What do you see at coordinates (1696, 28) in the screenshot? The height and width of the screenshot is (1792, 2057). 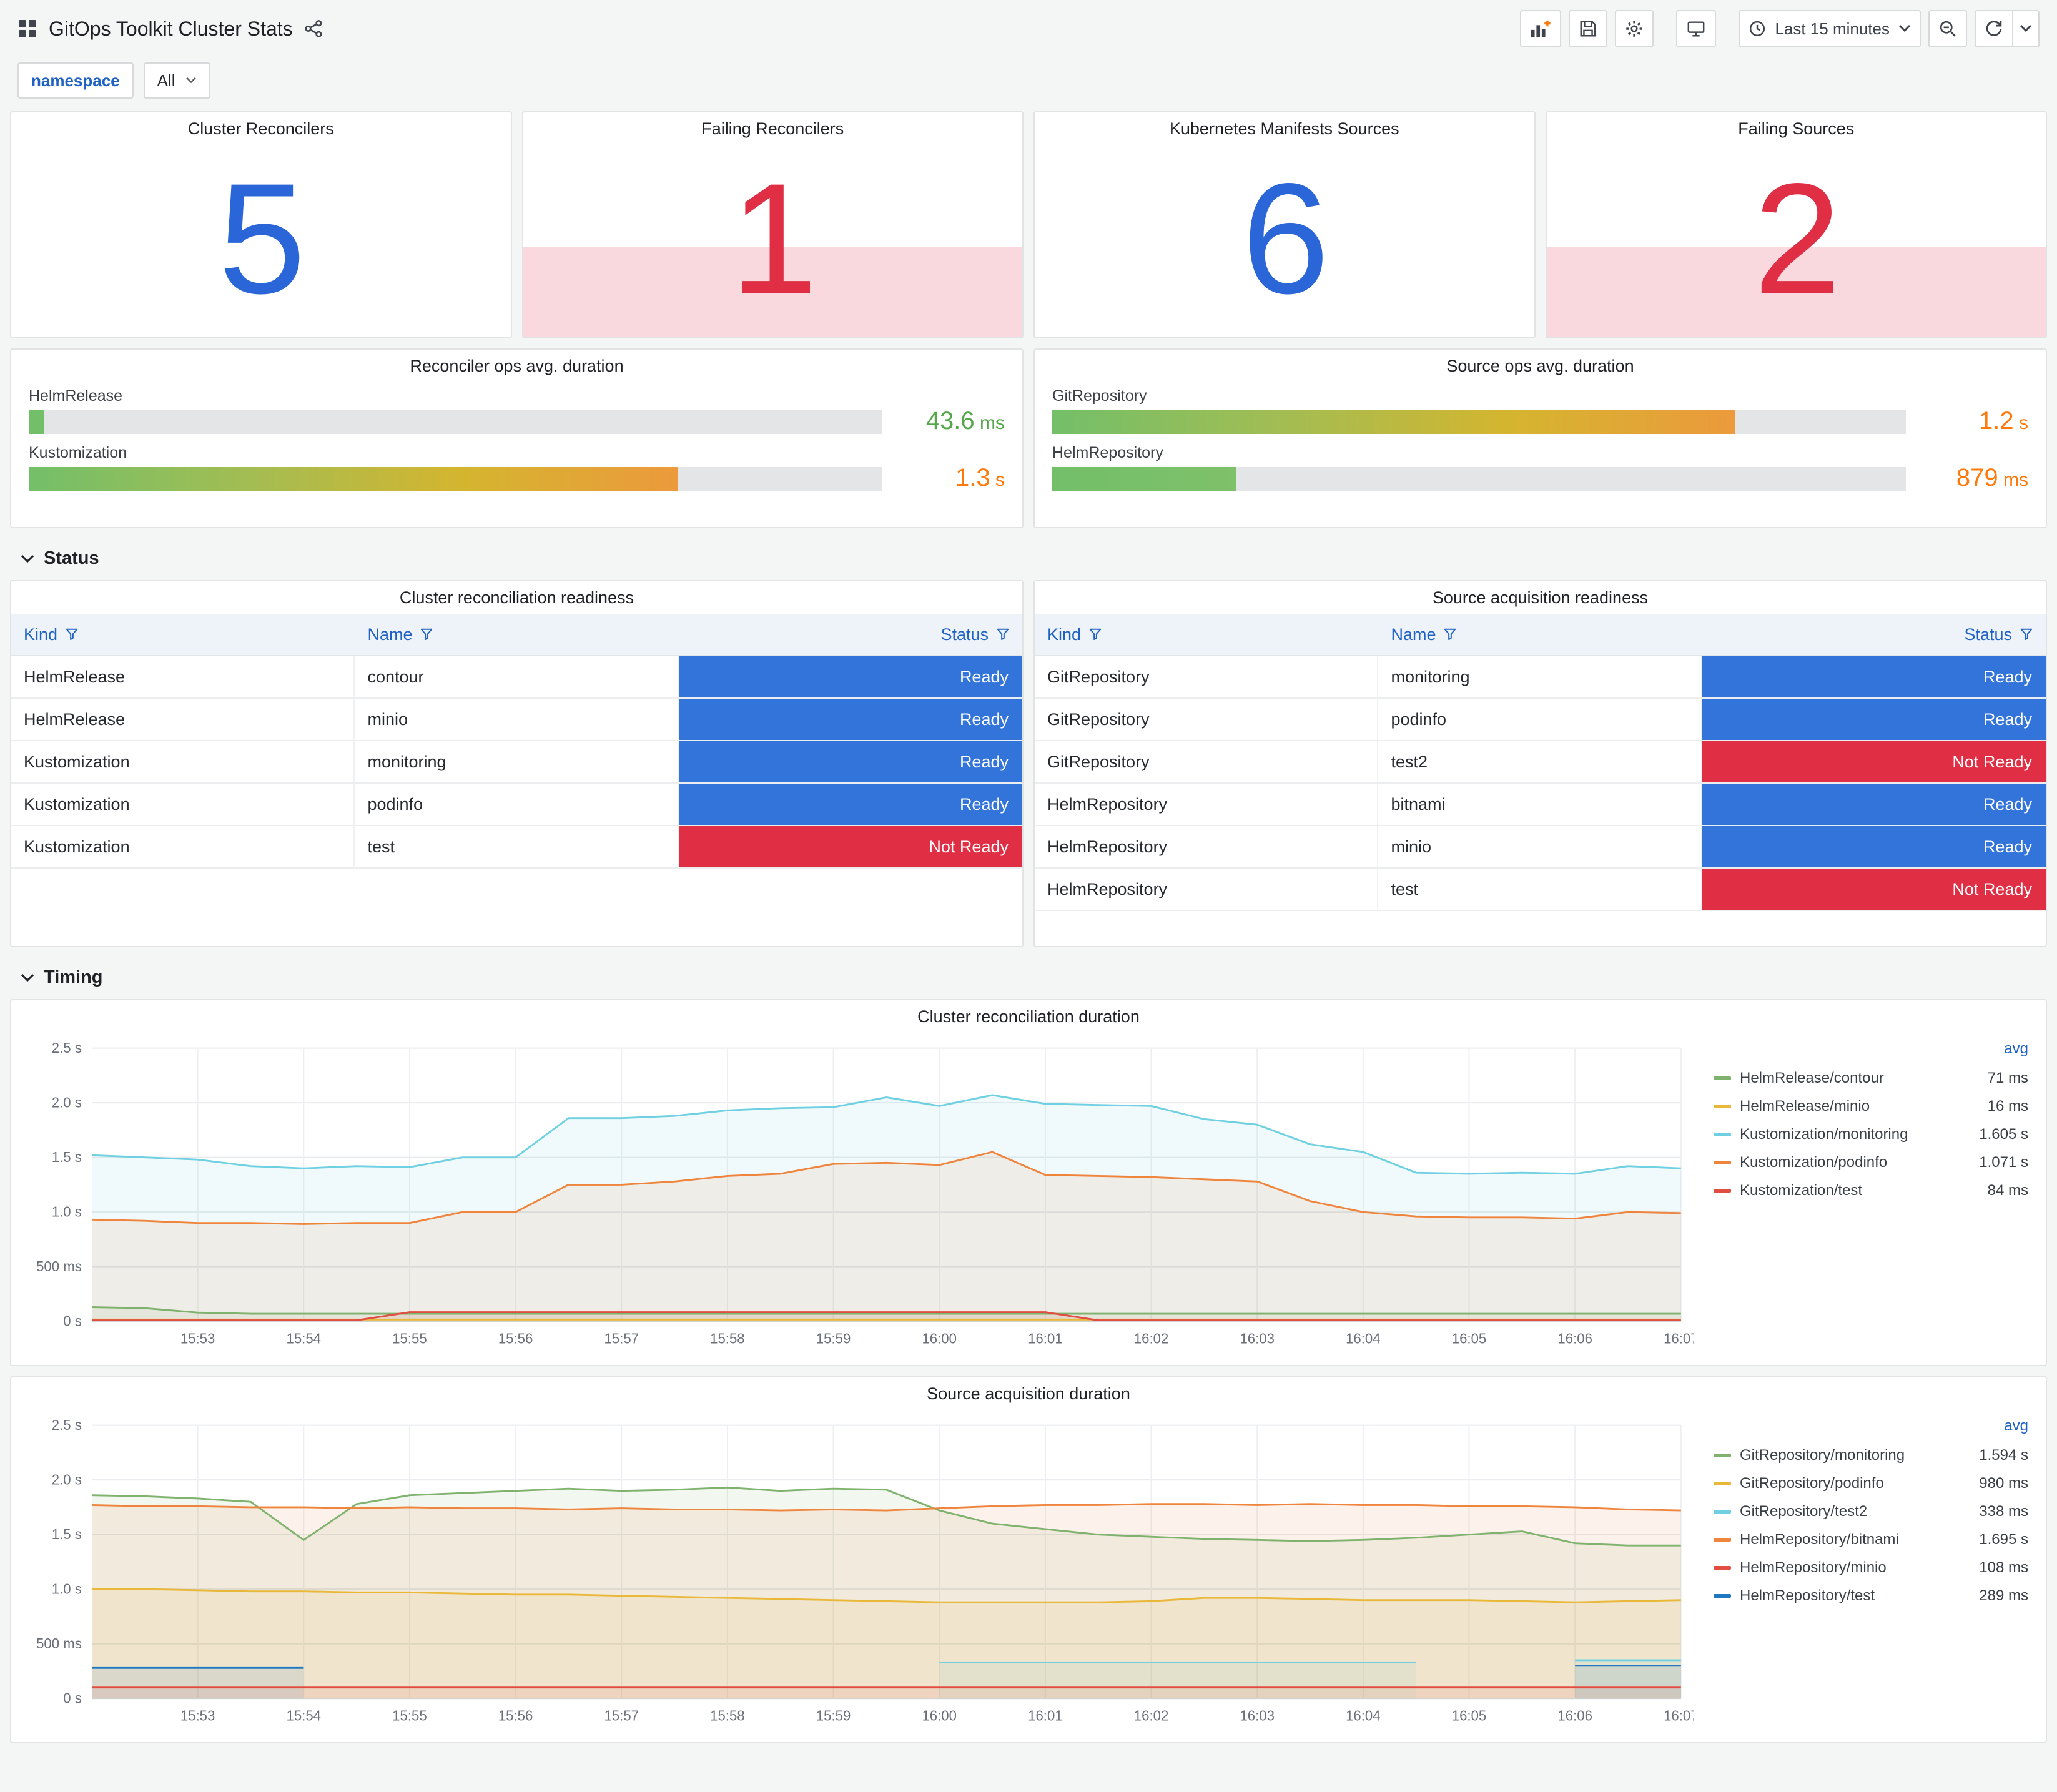 I see `cycle-view-mode-button` at bounding box center [1696, 28].